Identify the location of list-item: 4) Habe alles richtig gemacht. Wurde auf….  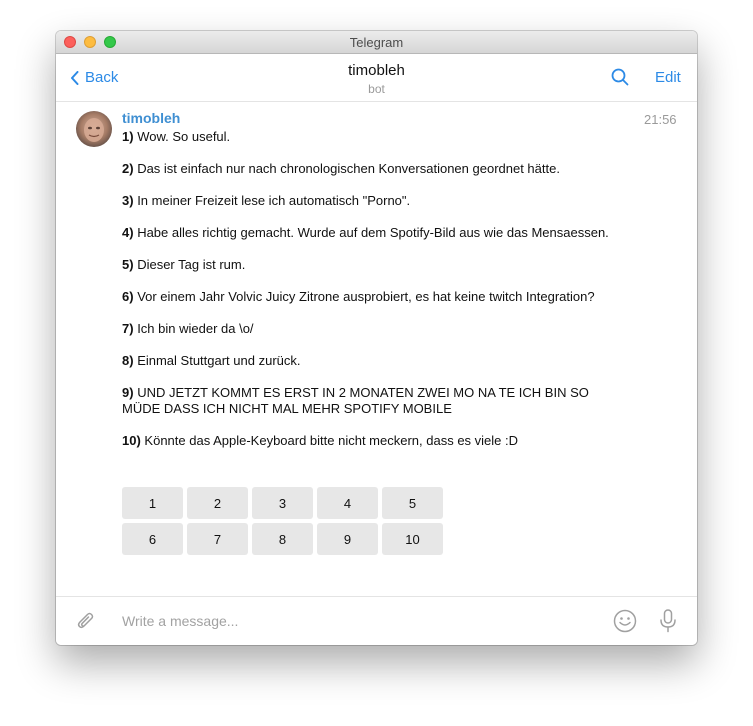
(372, 233).